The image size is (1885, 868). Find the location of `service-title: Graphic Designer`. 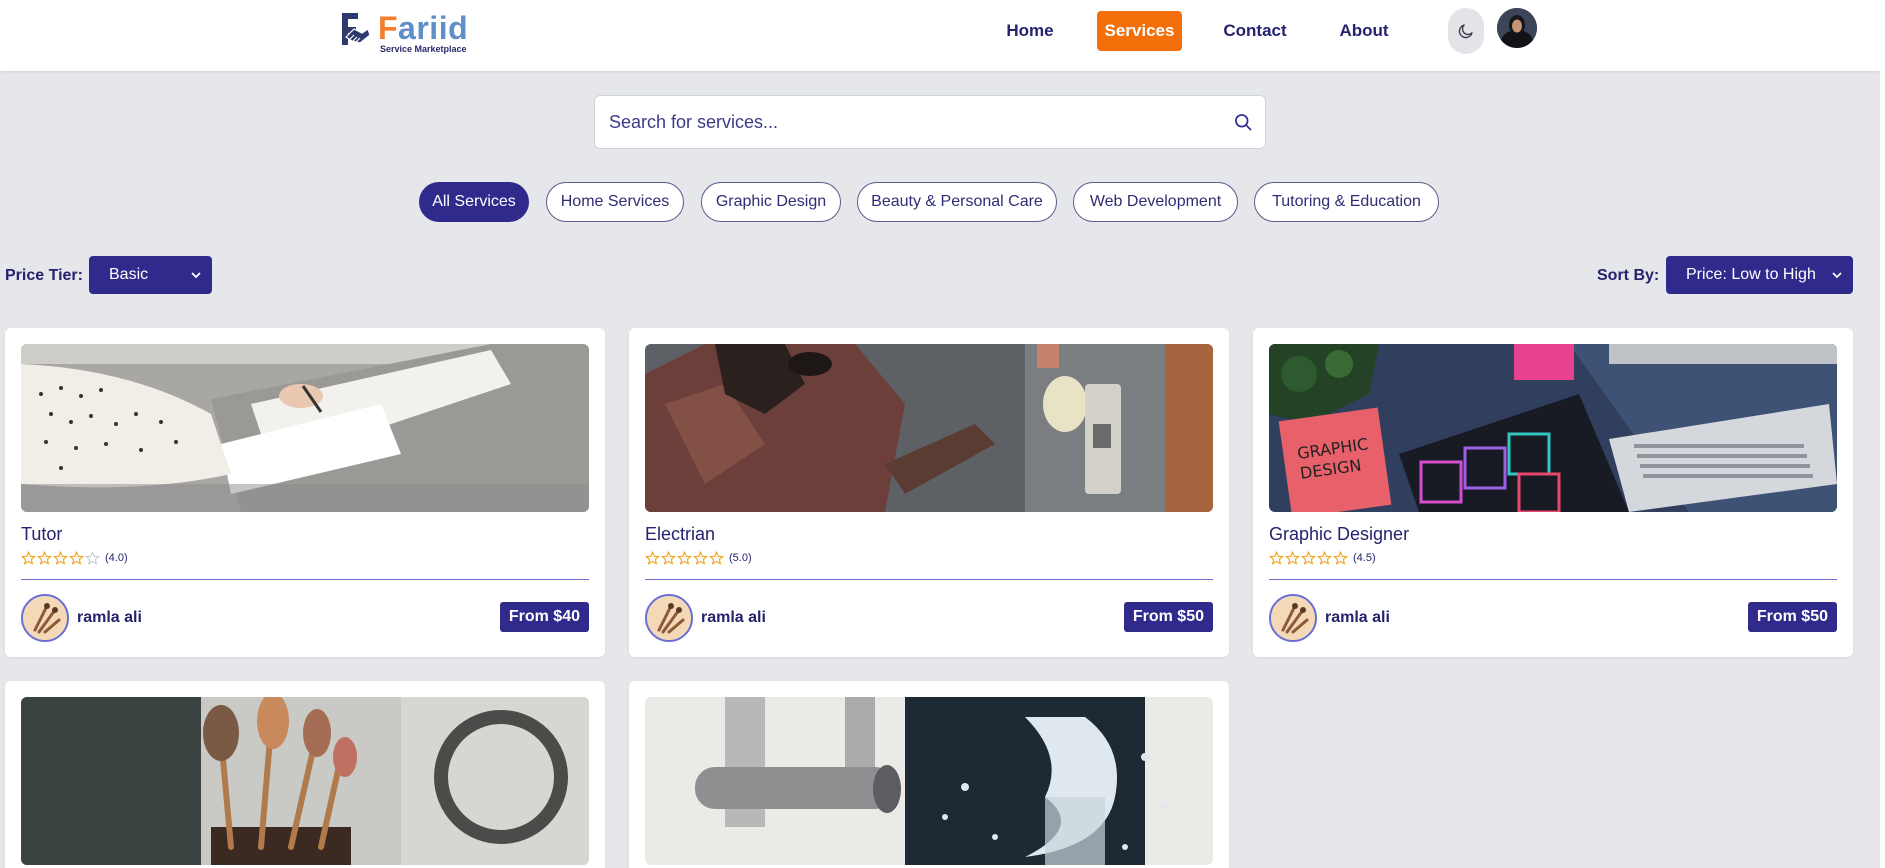

service-title: Graphic Designer is located at coordinates (1339, 534).